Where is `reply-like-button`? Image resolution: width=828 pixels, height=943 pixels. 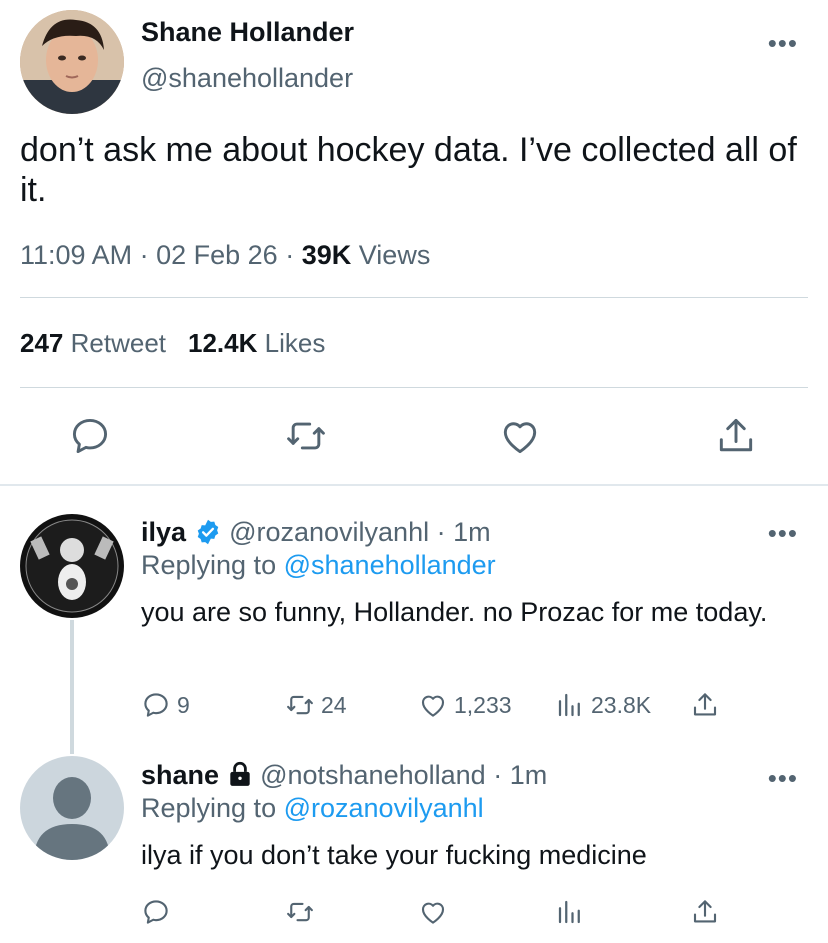
reply-like-button is located at coordinates (436, 912).